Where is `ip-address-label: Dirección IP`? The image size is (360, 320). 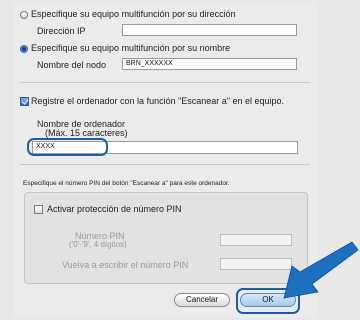
ip-address-label: Dirección IP is located at coordinates (61, 31).